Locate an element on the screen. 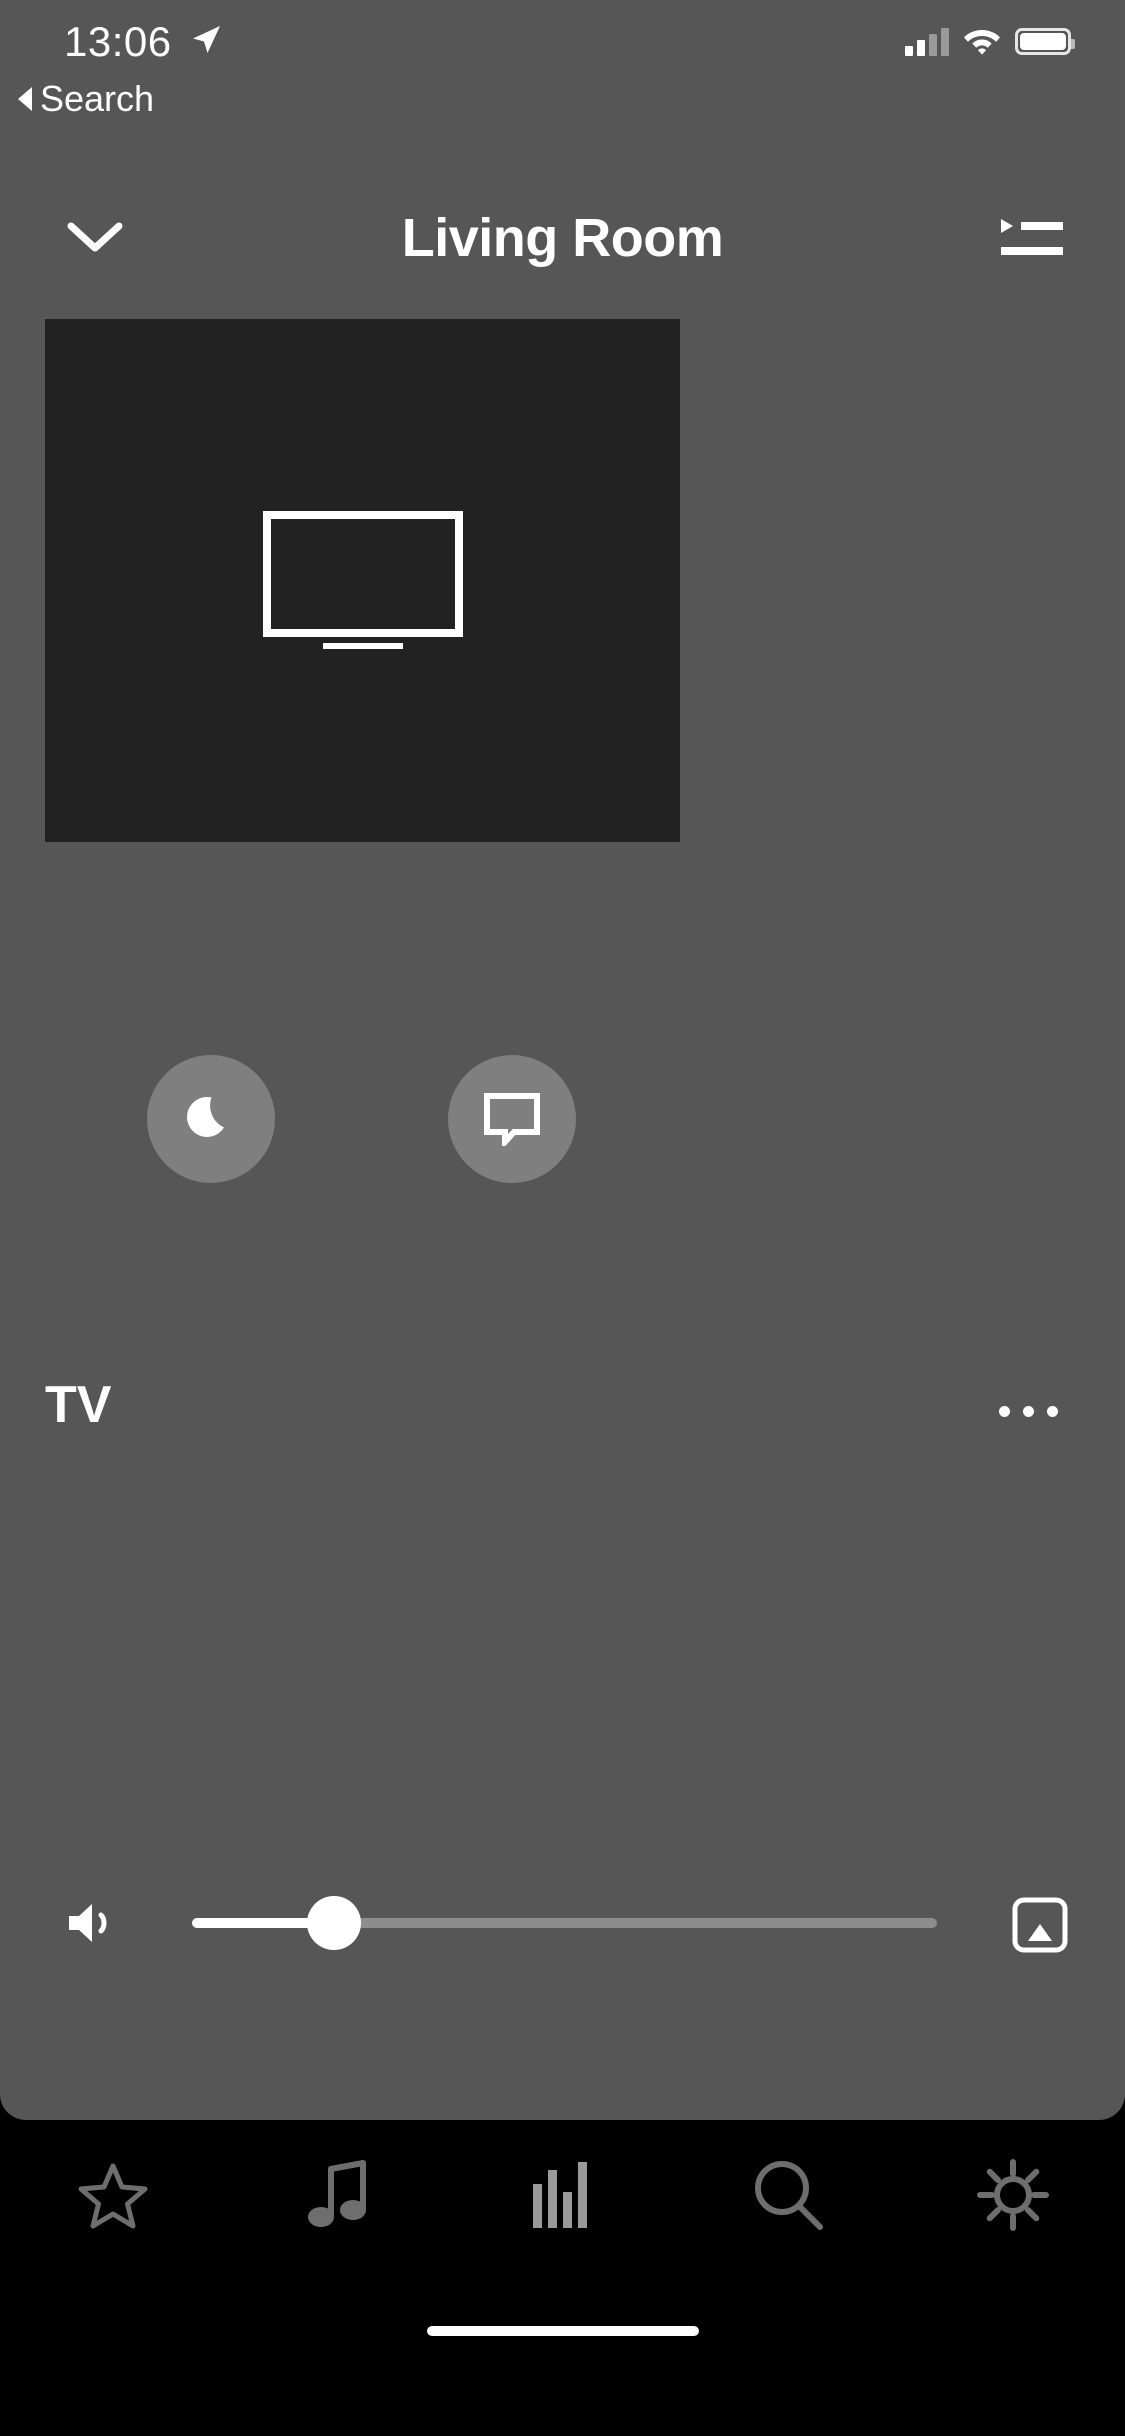 The image size is (1125, 2436). sidebar-item-rooms is located at coordinates (562, 2195).